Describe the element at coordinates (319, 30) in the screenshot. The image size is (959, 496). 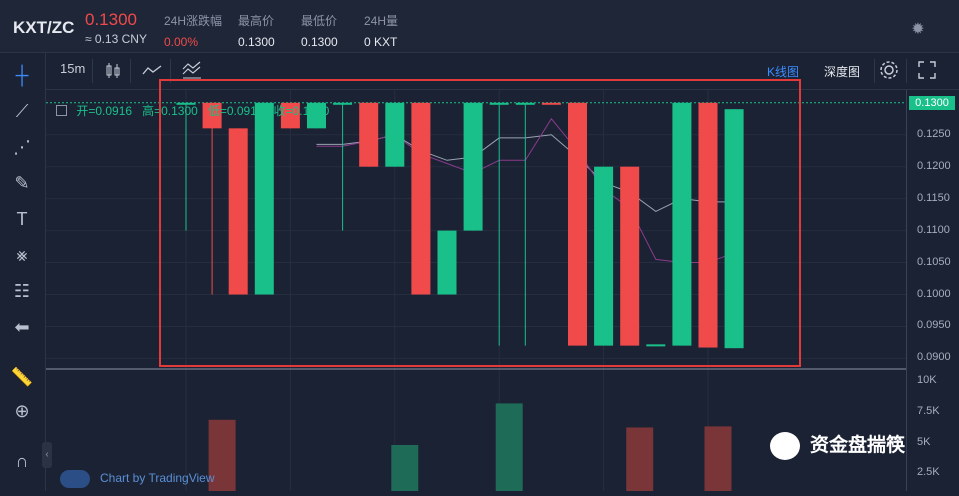
I see `stat-low: 最低价 0.1300` at that location.